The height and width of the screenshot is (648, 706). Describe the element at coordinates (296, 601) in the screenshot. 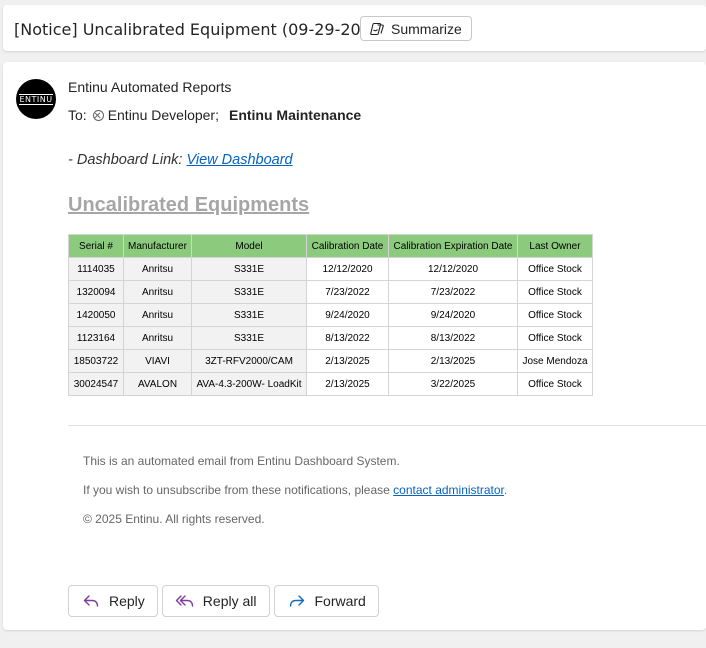

I see `forward-icon` at that location.